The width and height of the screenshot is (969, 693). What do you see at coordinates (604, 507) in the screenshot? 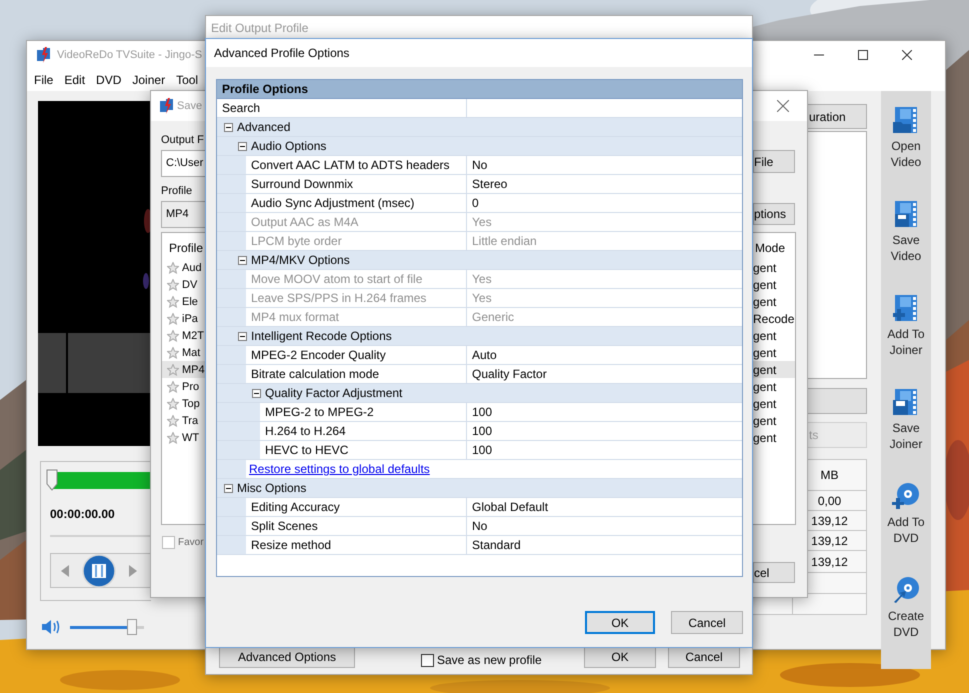
I see `property-value: Global Default` at bounding box center [604, 507].